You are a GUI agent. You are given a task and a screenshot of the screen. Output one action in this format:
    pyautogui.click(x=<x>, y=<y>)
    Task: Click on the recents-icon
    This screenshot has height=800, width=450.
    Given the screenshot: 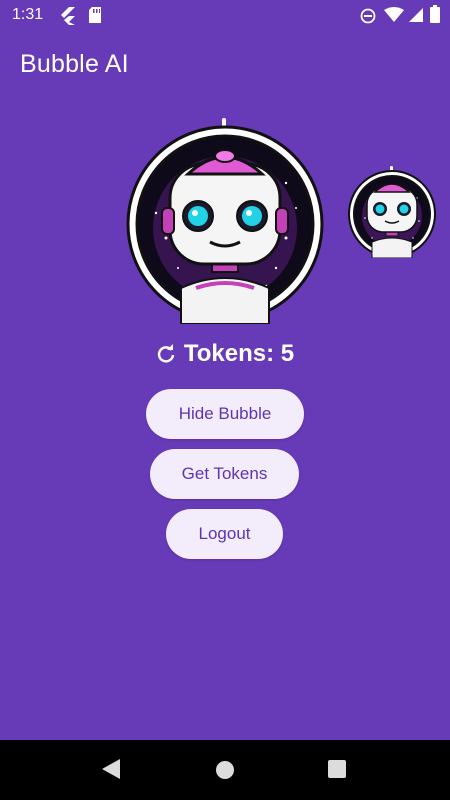 What is the action you would take?
    pyautogui.click(x=337, y=769)
    